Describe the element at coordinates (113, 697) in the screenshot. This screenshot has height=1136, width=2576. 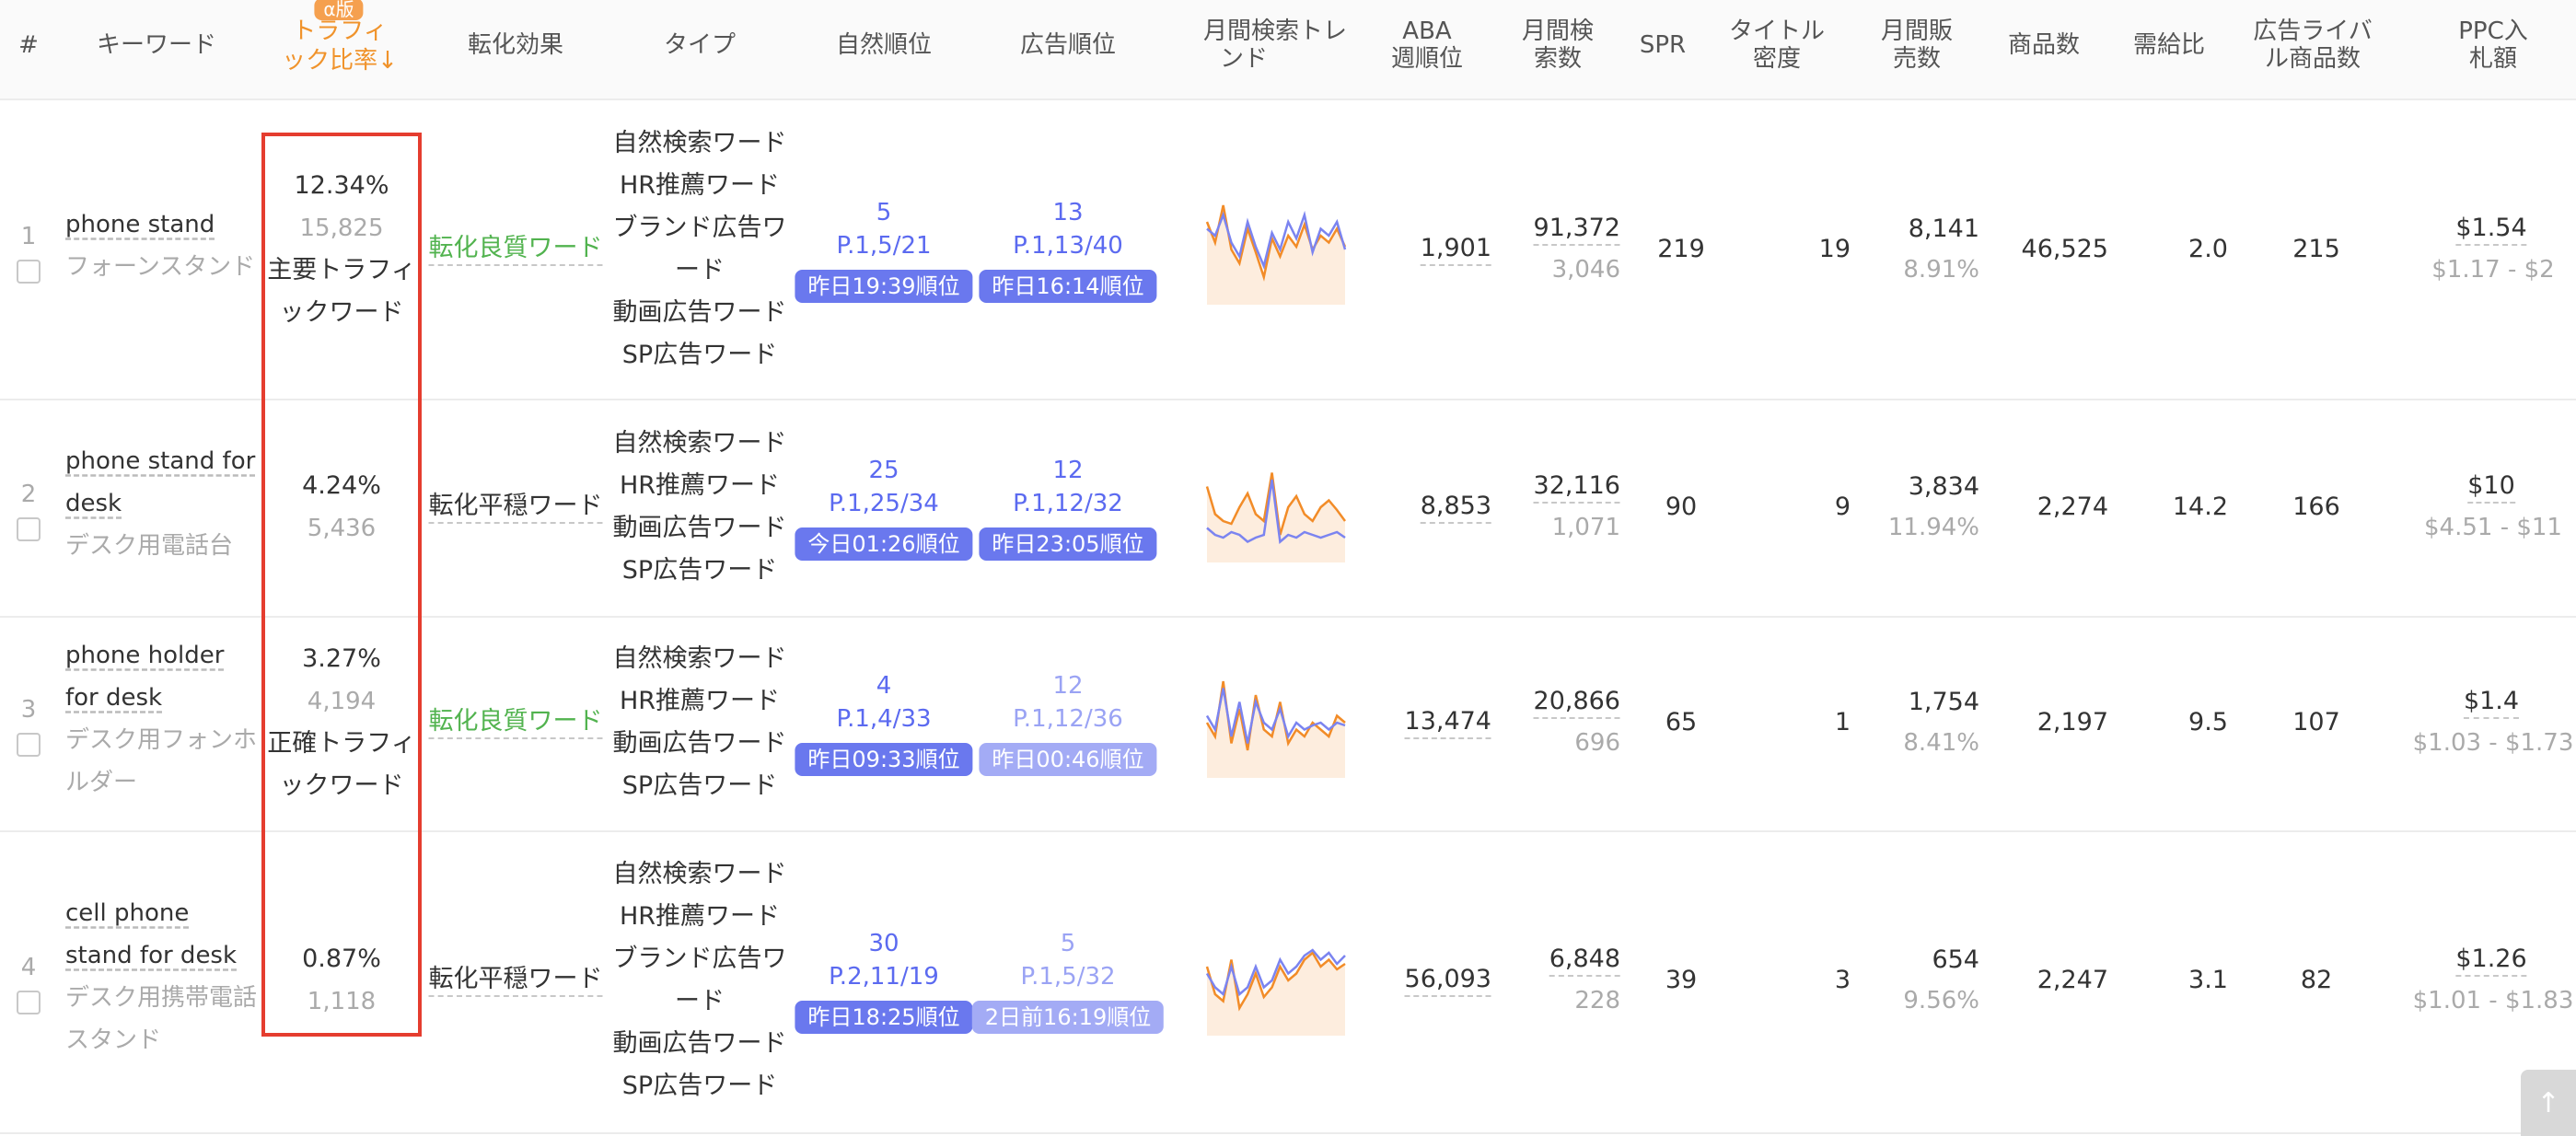
I see `keyword-link: for desk` at that location.